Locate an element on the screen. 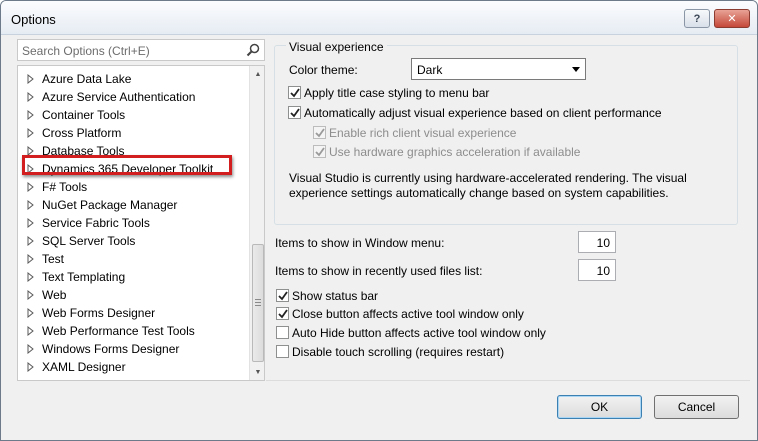 The width and height of the screenshot is (758, 441). tree-item: Web Performance Test Tools is located at coordinates (133, 331).